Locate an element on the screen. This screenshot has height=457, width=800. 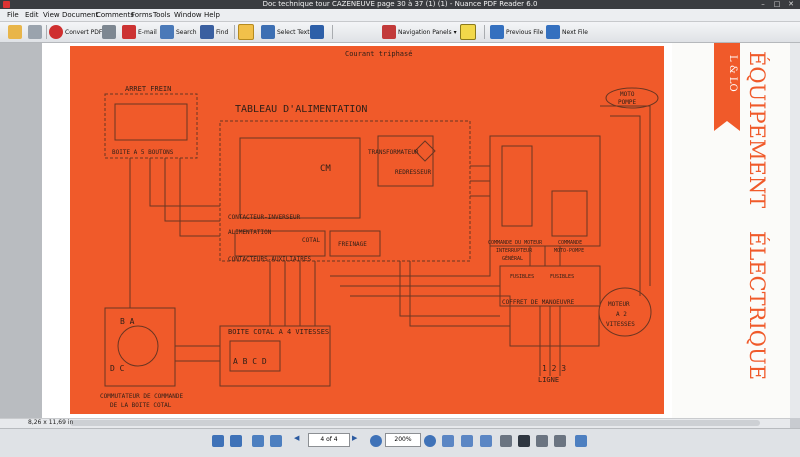
label-alimentation: ALIMENTATION is located at coordinates (250, 232).